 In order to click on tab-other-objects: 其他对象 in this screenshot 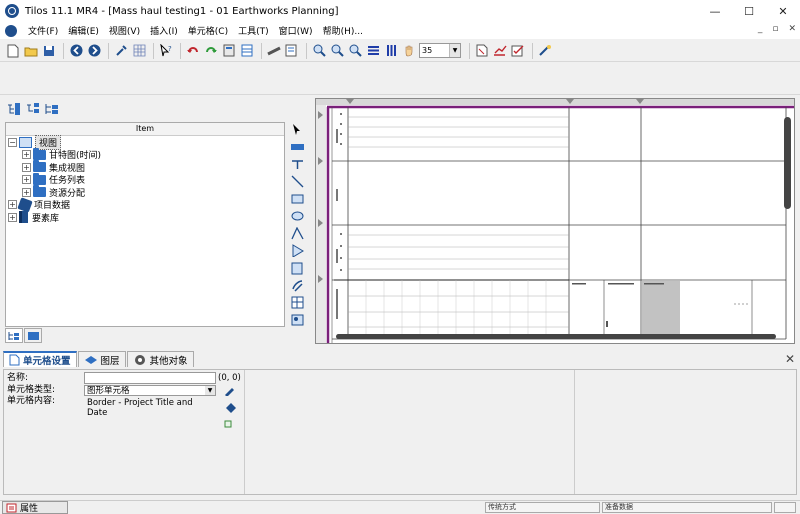, I will do `click(160, 359)`.